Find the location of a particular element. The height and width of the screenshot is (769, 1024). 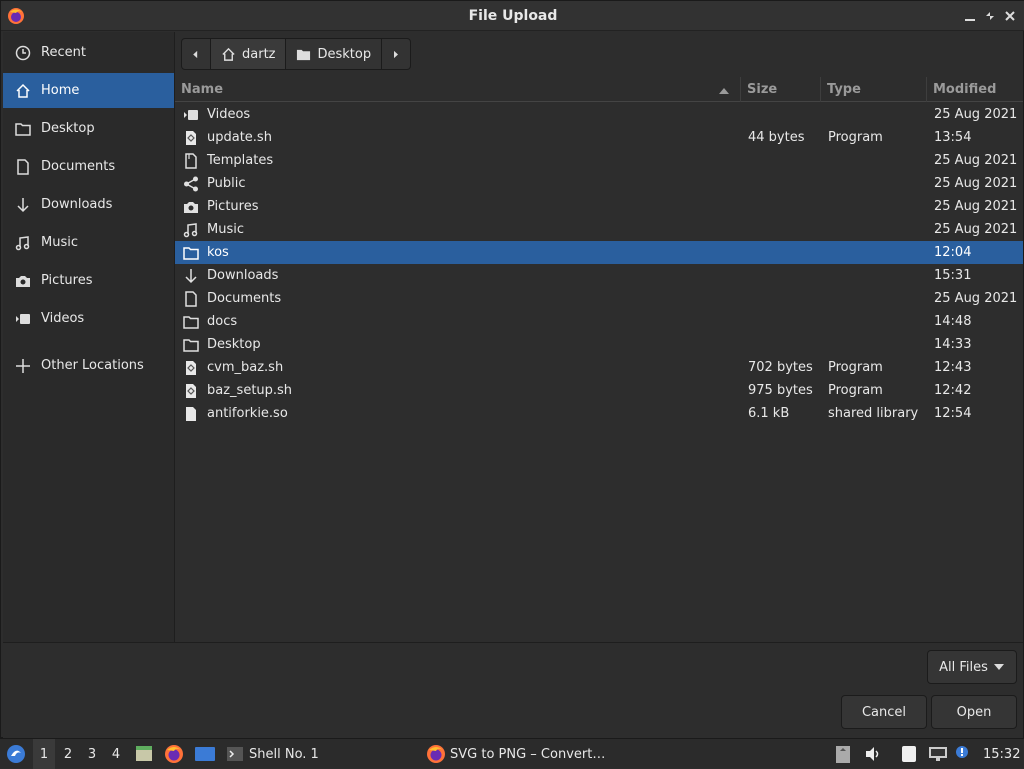

close-icon is located at coordinates (1010, 16).